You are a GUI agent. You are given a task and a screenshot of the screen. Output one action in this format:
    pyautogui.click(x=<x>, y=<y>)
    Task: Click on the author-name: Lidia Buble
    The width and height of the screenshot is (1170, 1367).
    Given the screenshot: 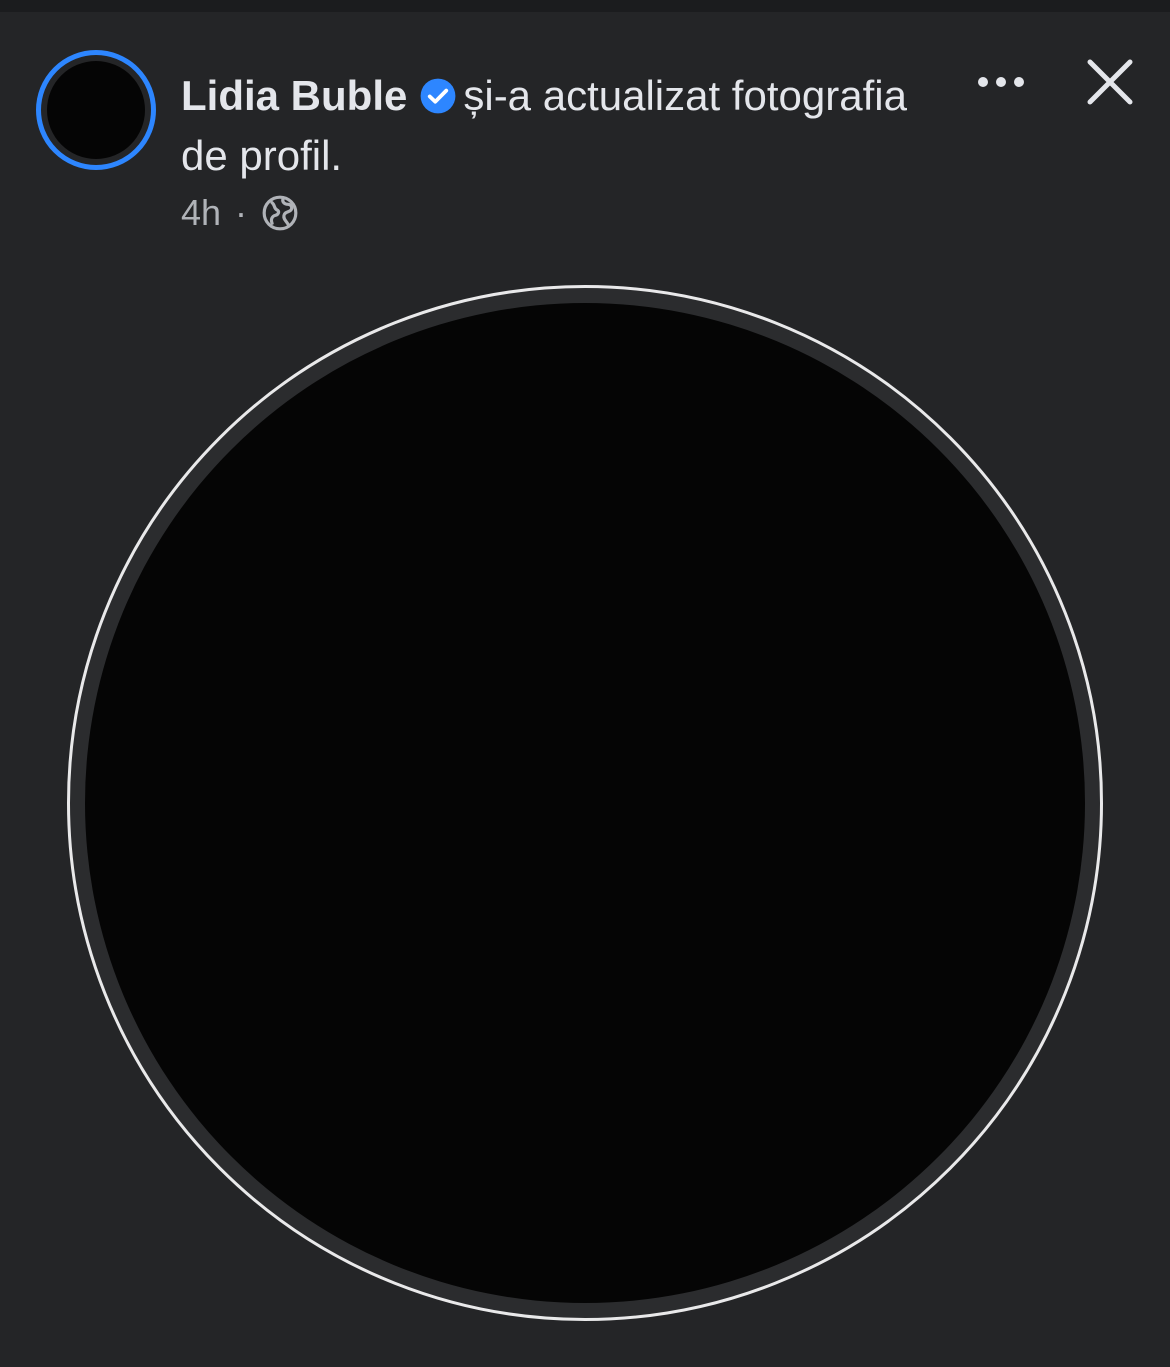 What is the action you would take?
    pyautogui.click(x=294, y=95)
    